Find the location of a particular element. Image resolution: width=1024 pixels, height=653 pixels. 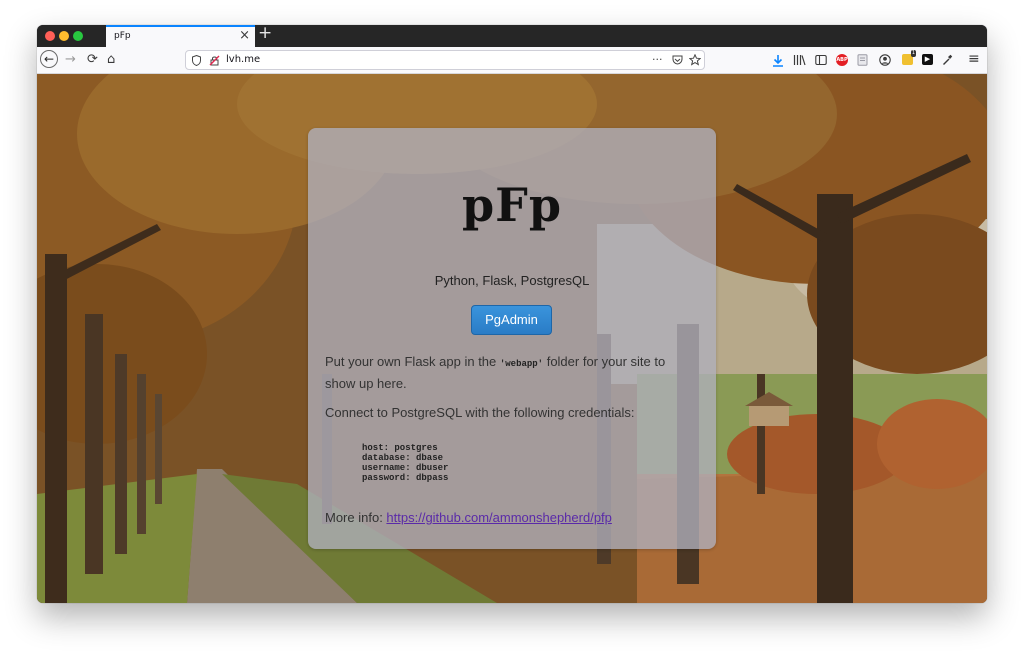

stack-subtitle: Python, Flask, PostgresQL is located at coordinates (512, 280).